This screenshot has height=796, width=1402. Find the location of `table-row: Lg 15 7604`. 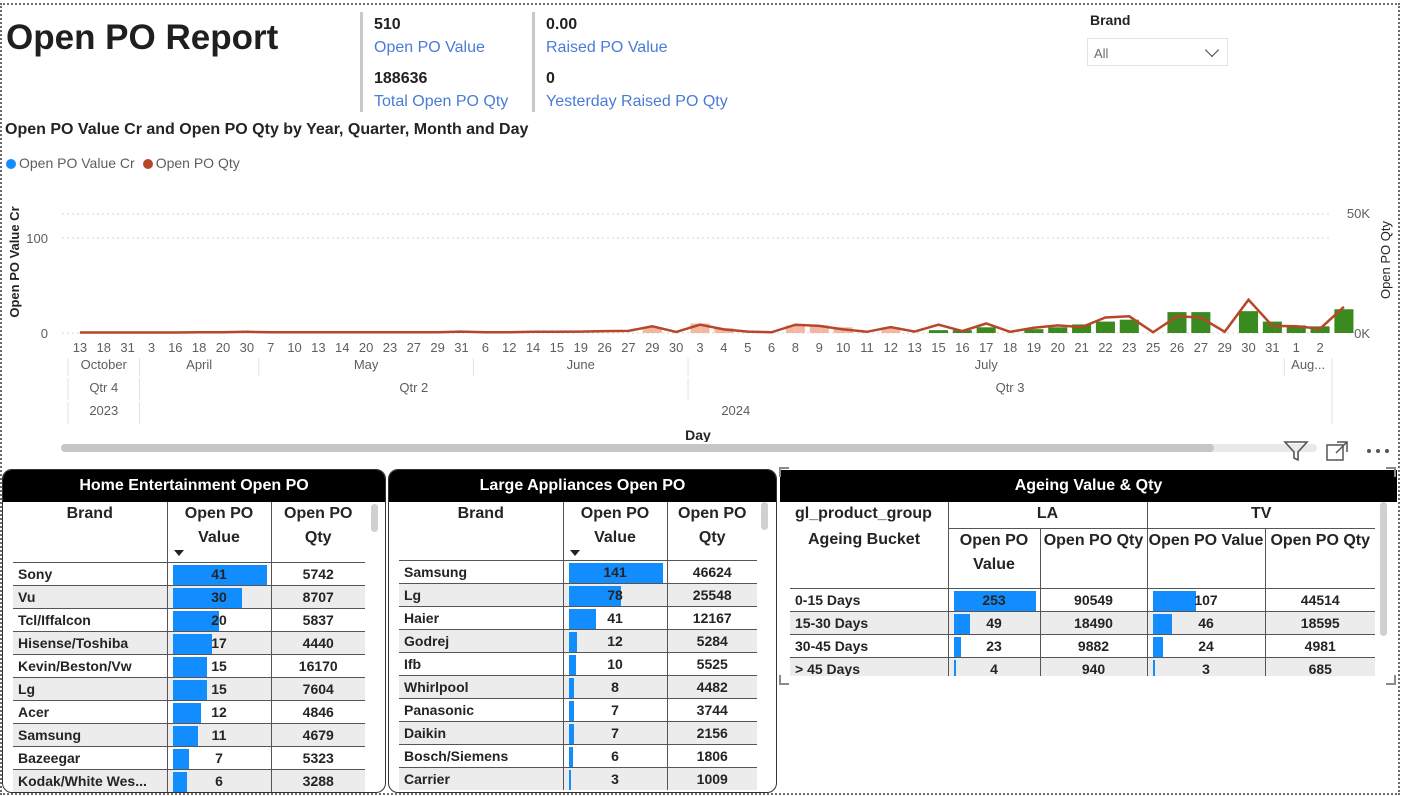

table-row: Lg 15 7604 is located at coordinates (189, 688).